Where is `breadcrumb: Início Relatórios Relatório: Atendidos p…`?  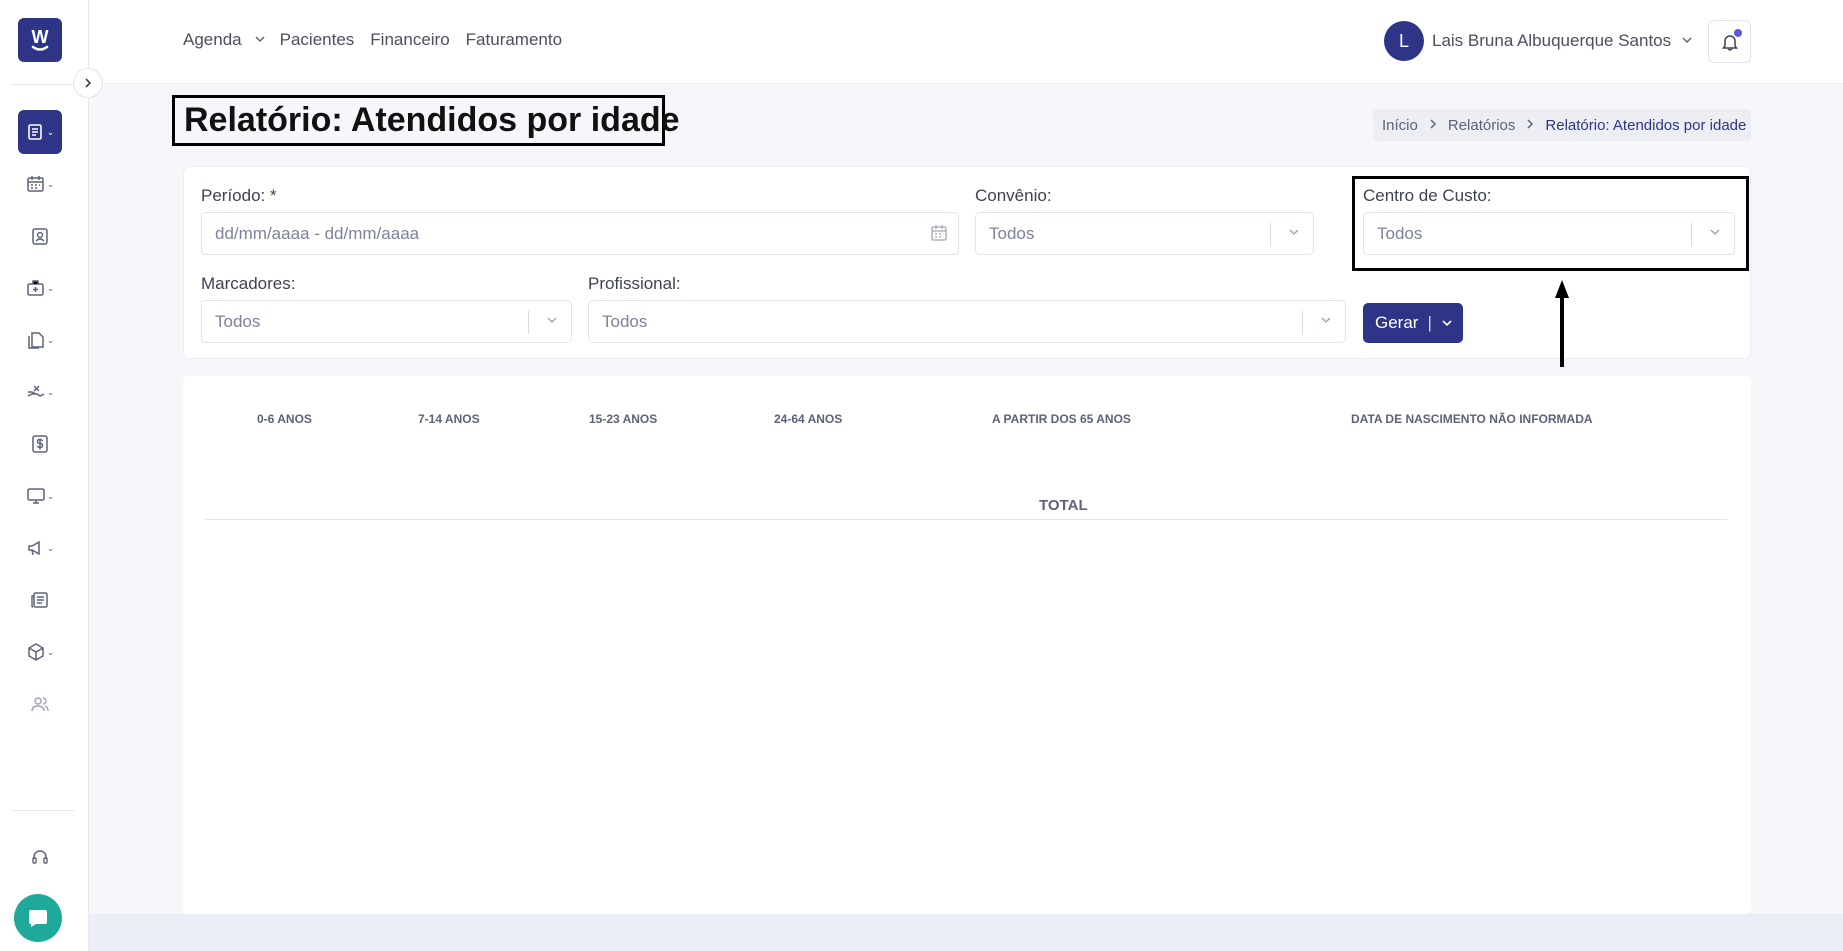 breadcrumb: Início Relatórios Relatório: Atendidos p… is located at coordinates (1562, 125).